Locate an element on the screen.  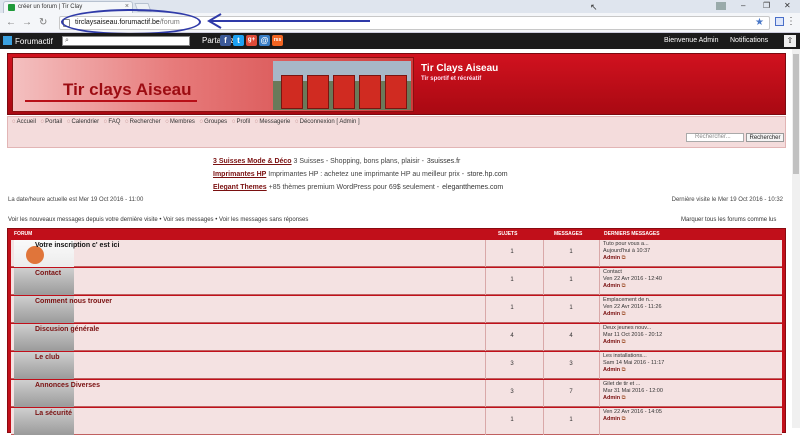
messages-count: 1 is located at coordinates (571, 308).